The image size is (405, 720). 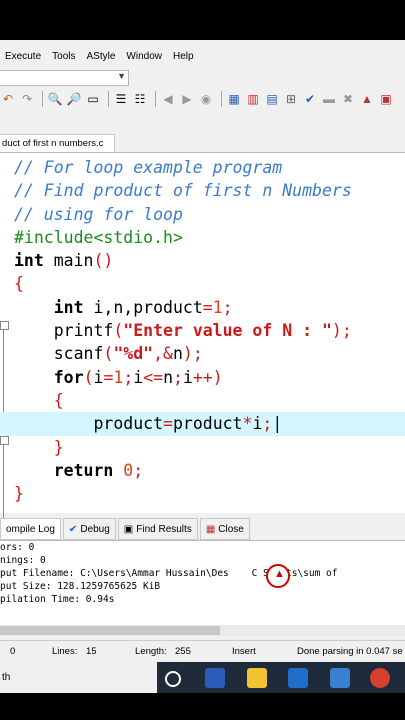 I want to click on bookmark-icon: ◉, so click(x=206, y=99).